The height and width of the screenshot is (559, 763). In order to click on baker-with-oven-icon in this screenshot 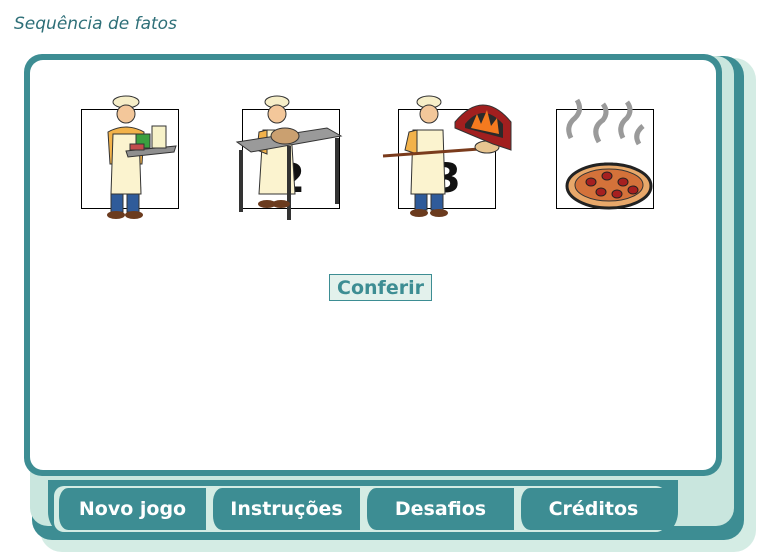, I will do `click(447, 156)`.